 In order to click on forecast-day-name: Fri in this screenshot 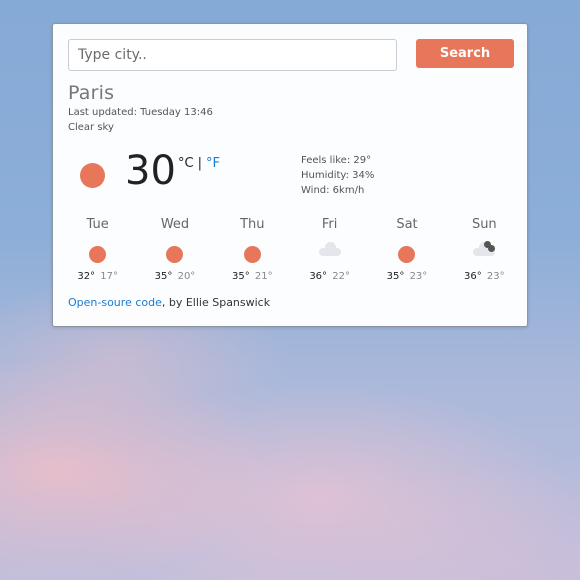, I will do `click(329, 224)`.